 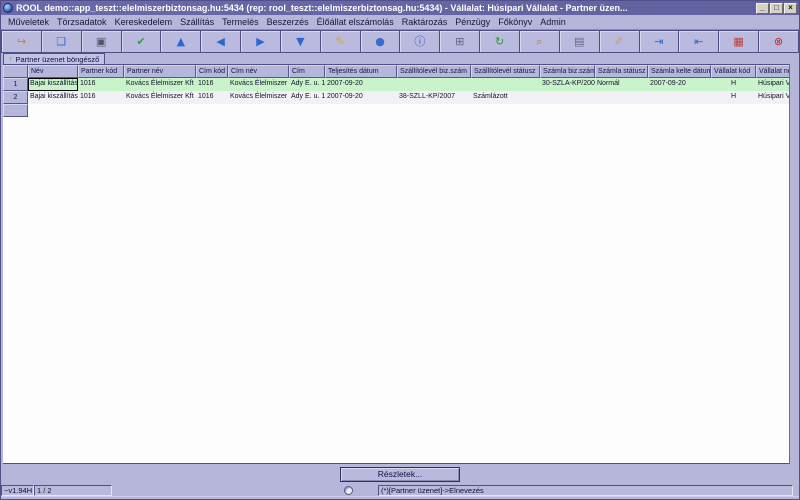 What do you see at coordinates (762, 8) in the screenshot?
I see `minimize-button: _` at bounding box center [762, 8].